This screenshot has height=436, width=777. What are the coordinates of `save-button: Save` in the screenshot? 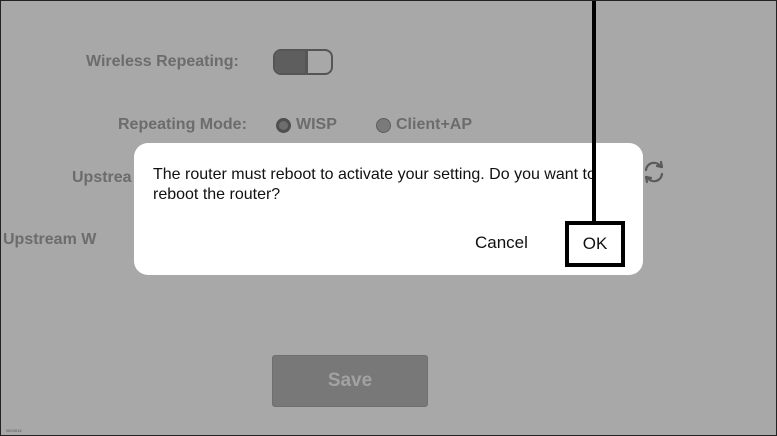 It's located at (350, 381).